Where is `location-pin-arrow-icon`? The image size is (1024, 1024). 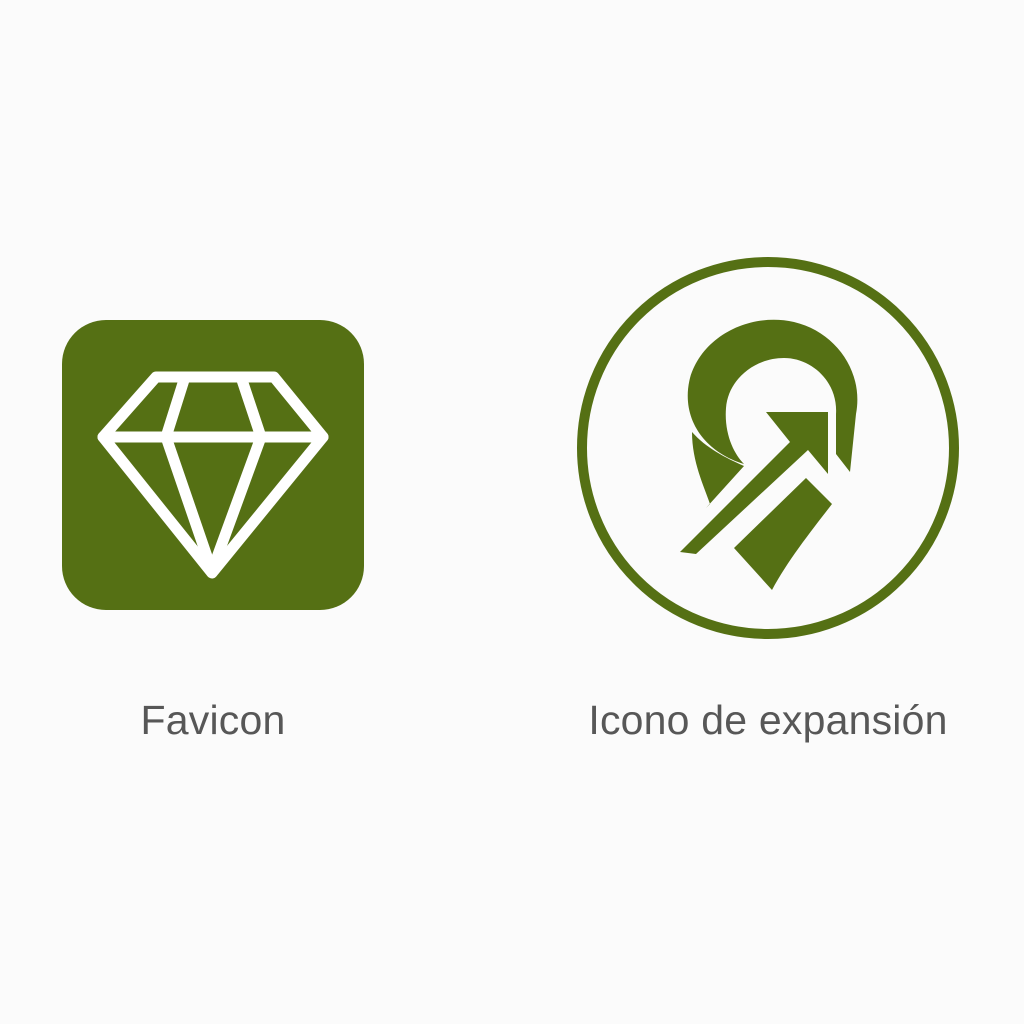 location-pin-arrow-icon is located at coordinates (768, 448).